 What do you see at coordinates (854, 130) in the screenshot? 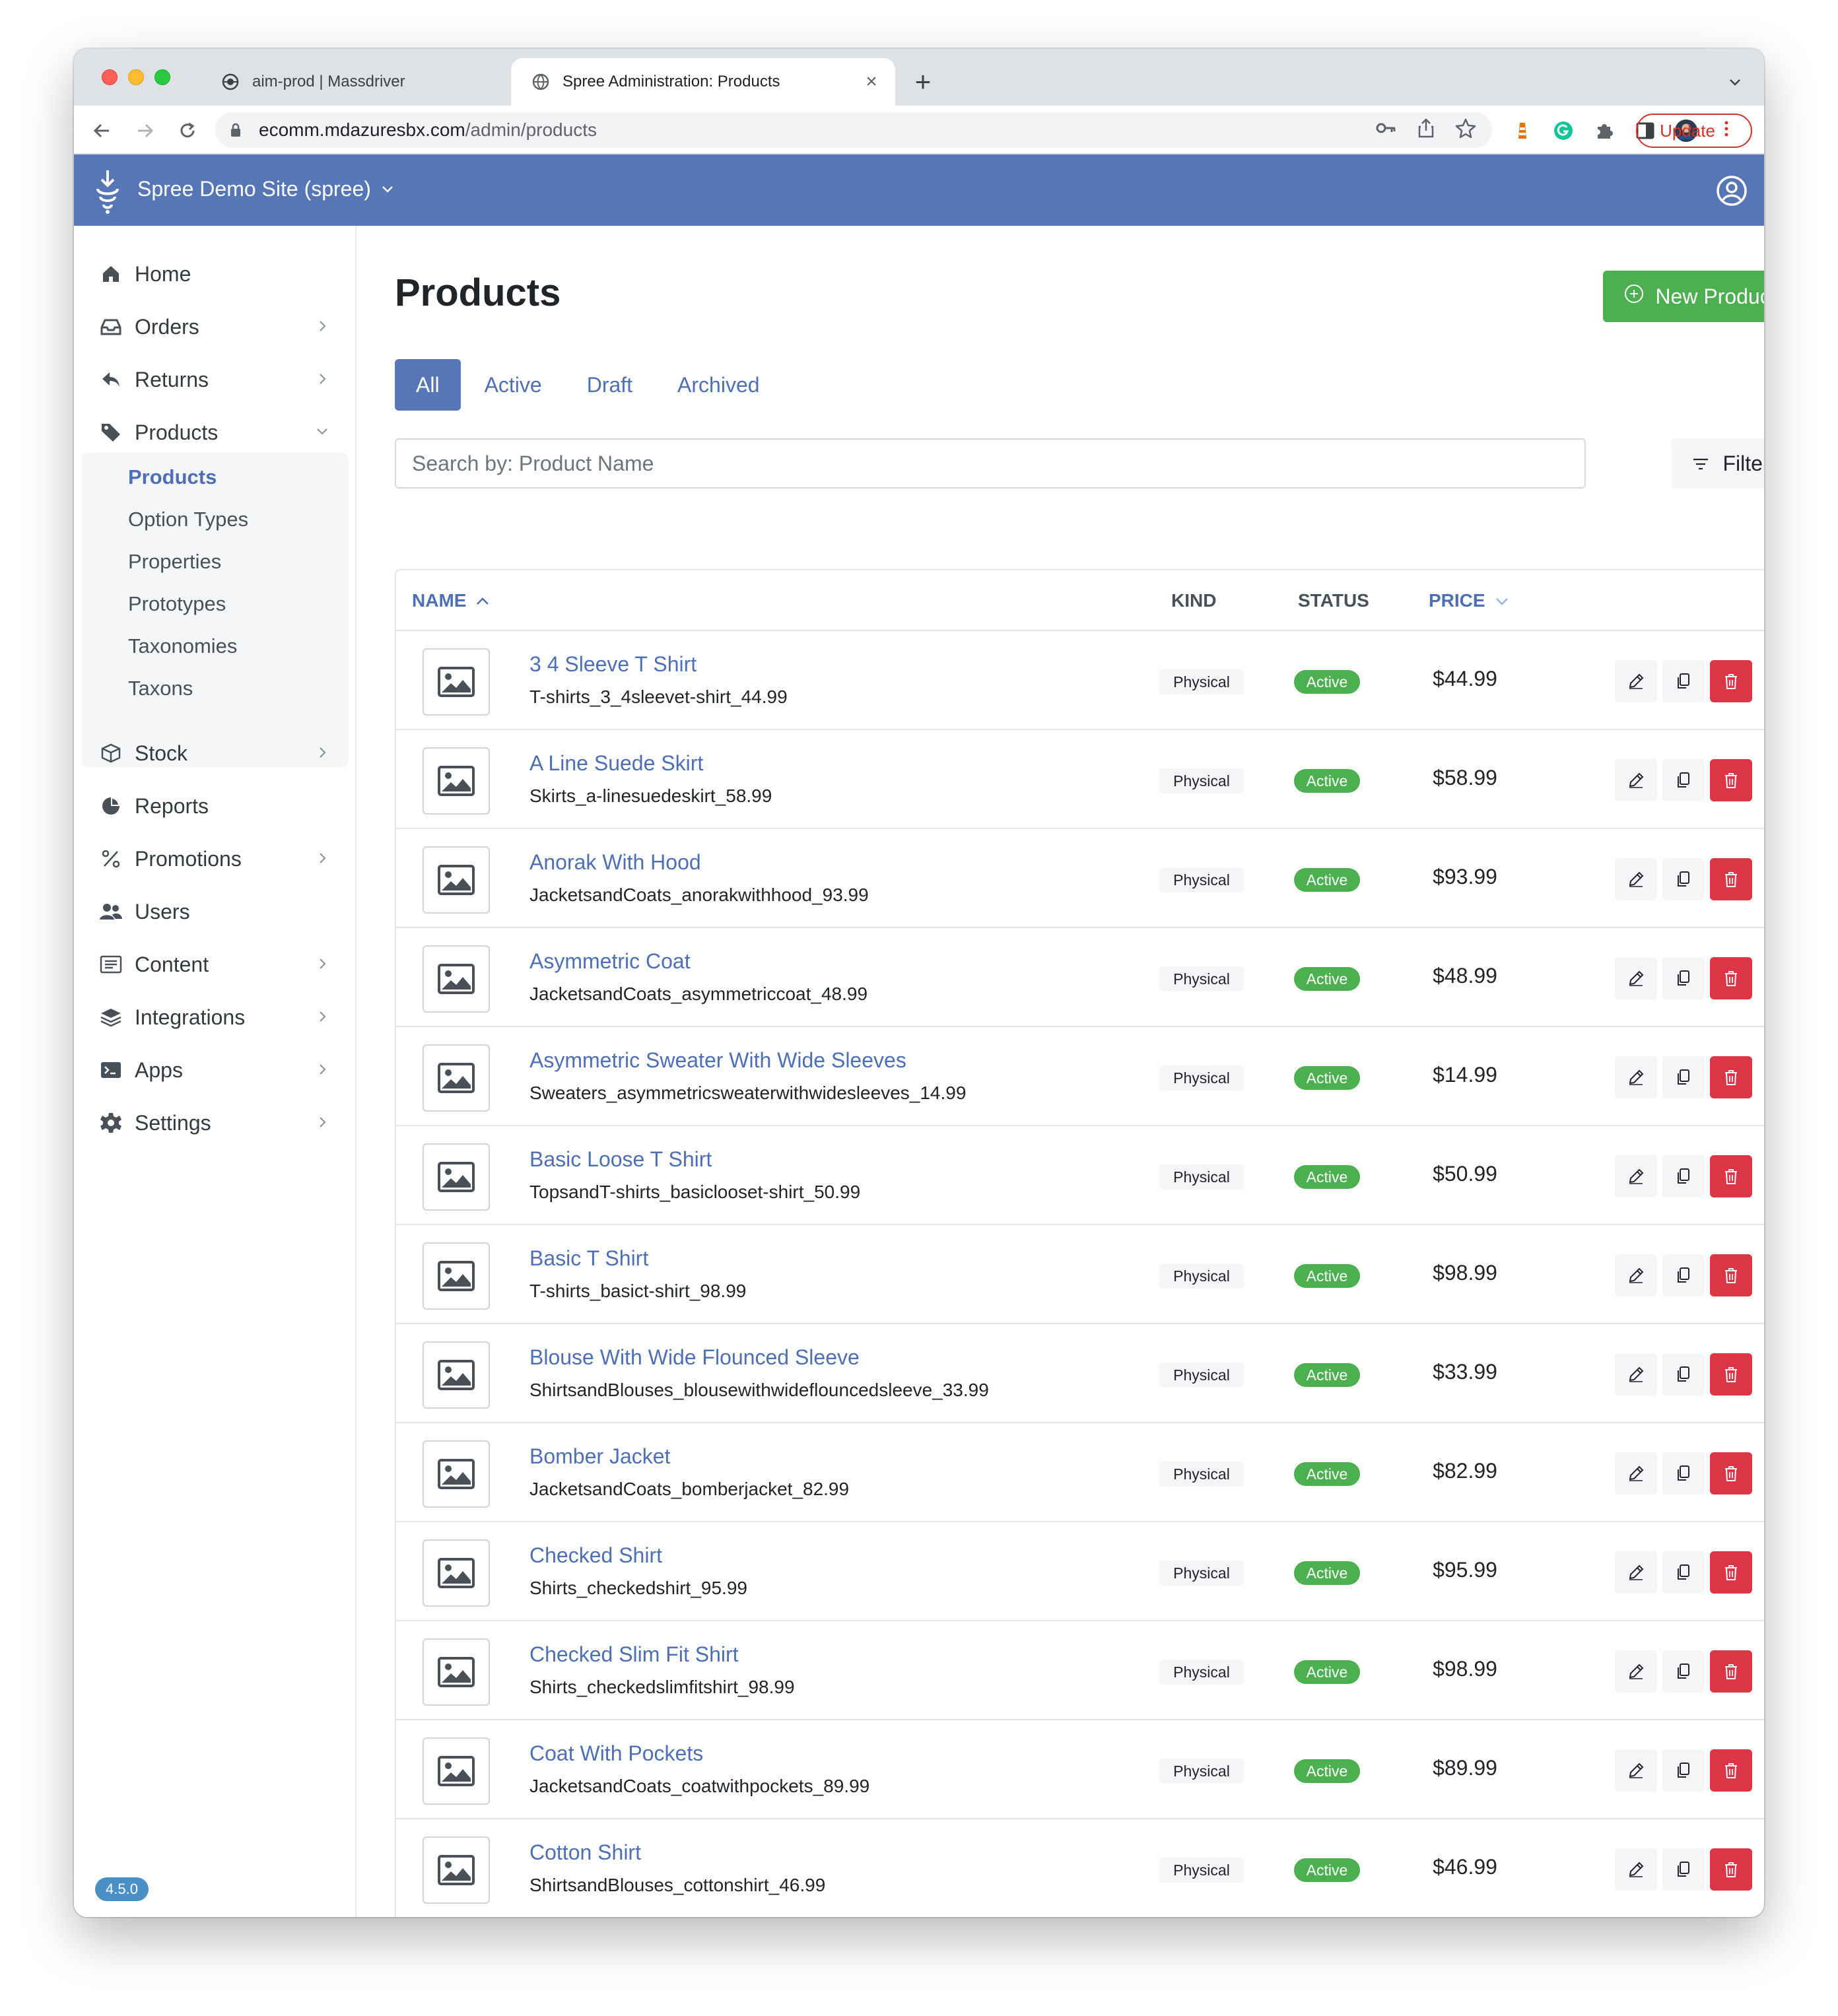
I see `address-bar: ecomm.mdazuresbx.com/admin/products` at bounding box center [854, 130].